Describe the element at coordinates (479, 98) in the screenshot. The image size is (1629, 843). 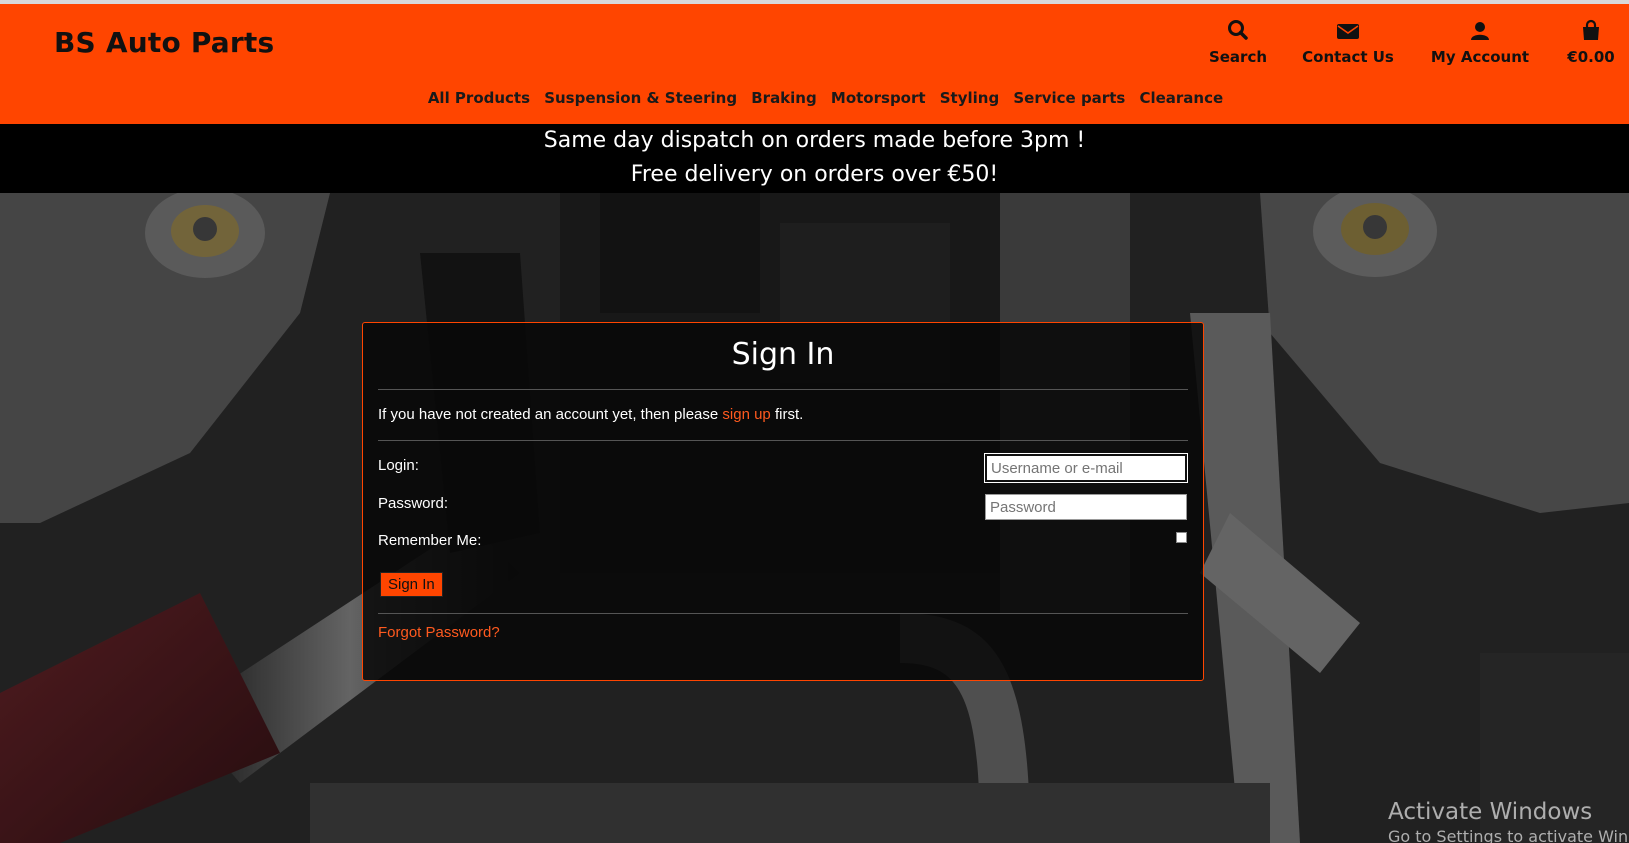
I see `nav-item-all-products: All Products` at that location.